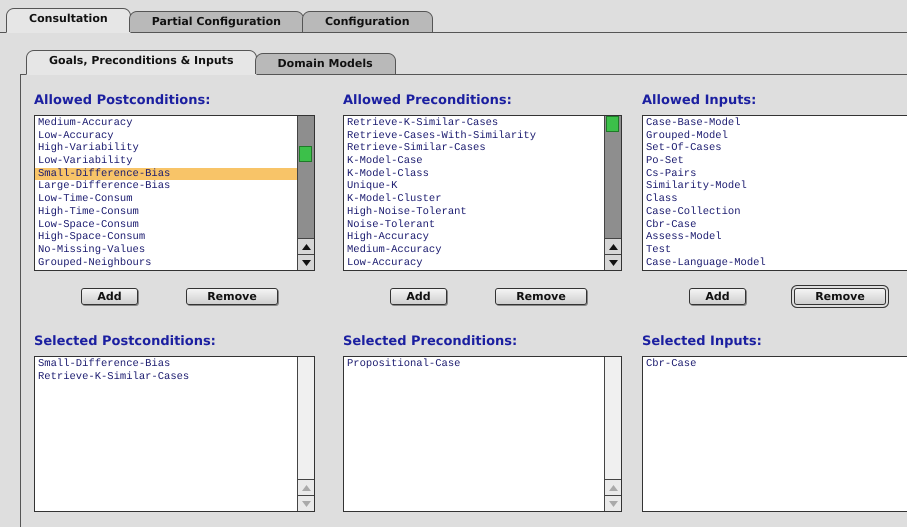  What do you see at coordinates (775, 187) in the screenshot?
I see `list-item: Similarity-Model` at bounding box center [775, 187].